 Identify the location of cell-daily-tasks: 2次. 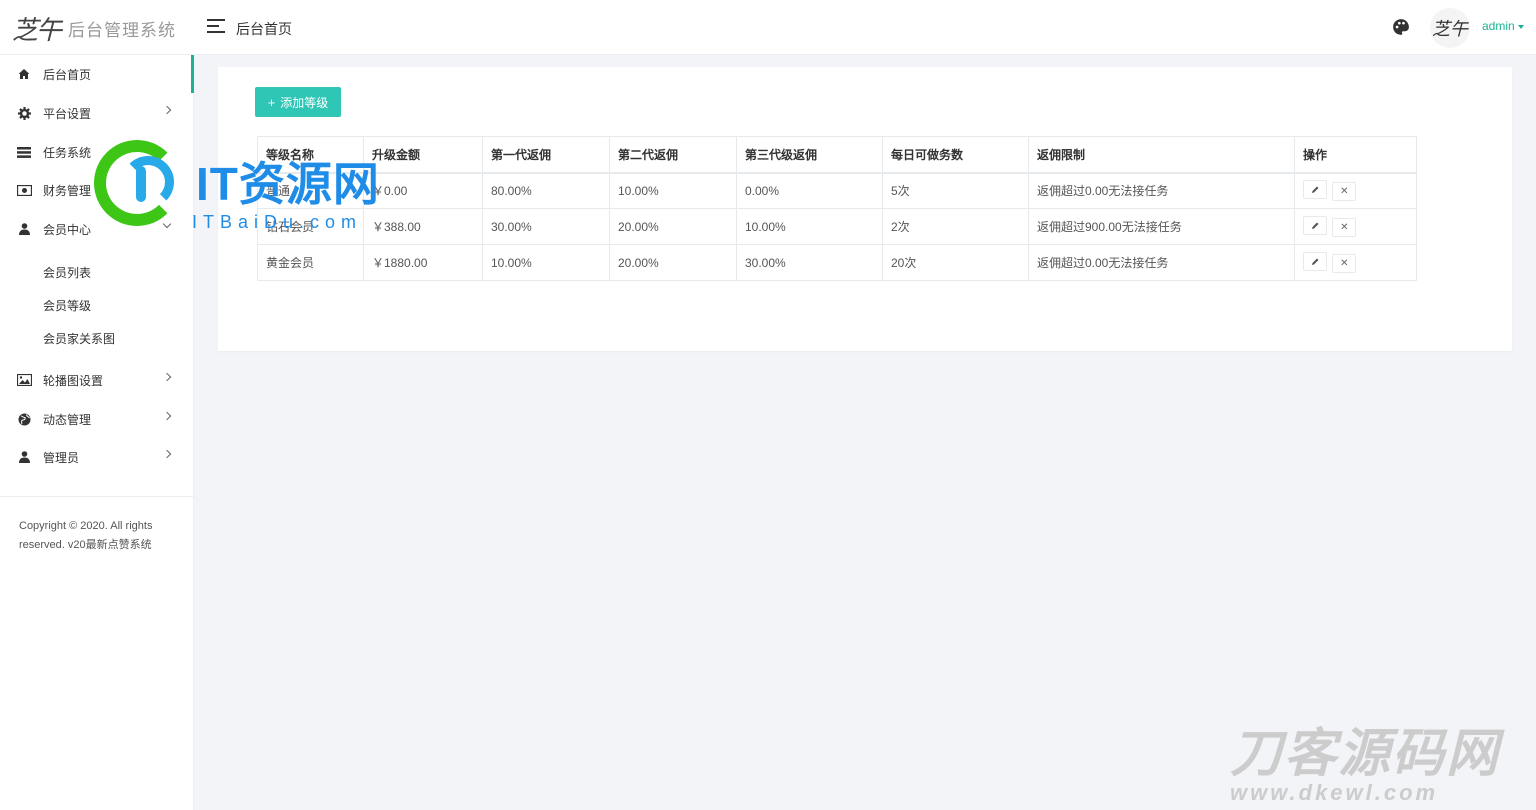
(955, 226).